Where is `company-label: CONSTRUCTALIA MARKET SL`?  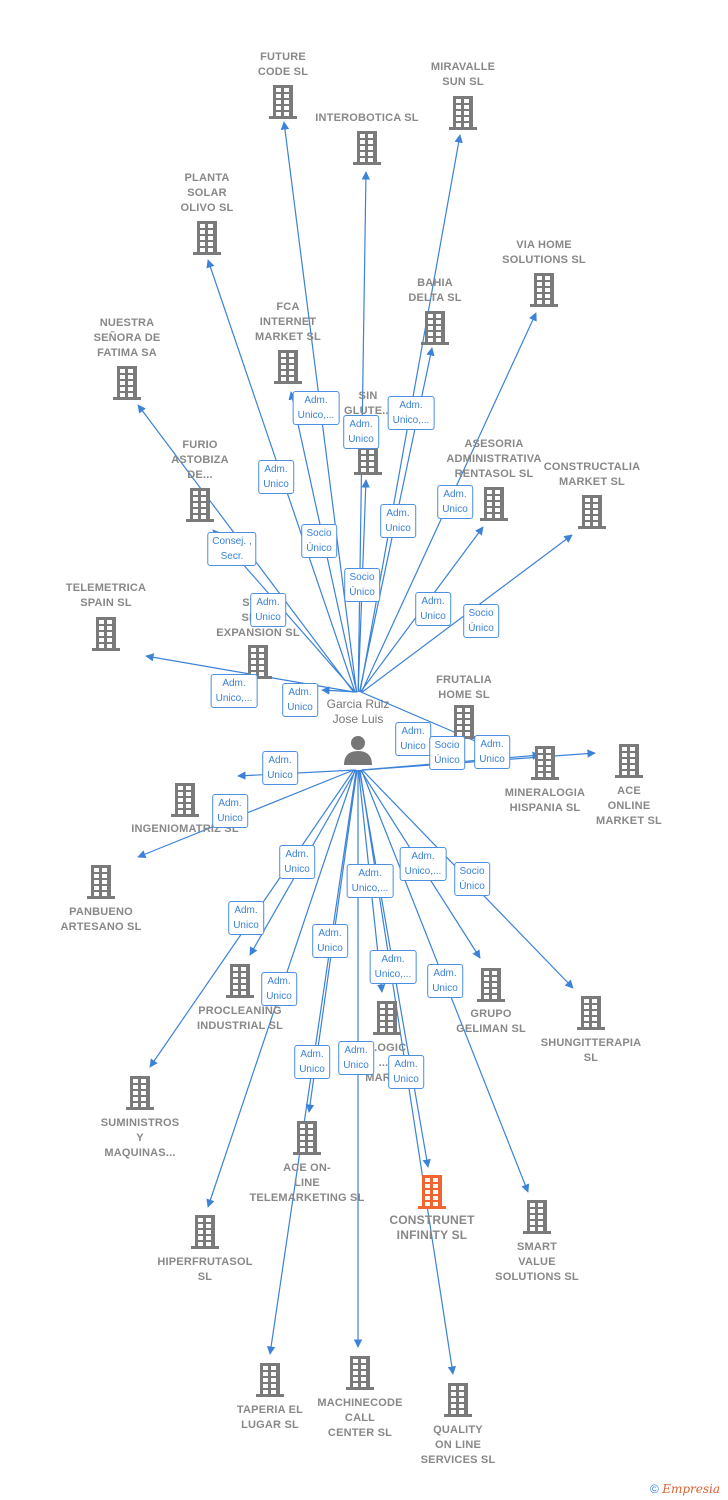 company-label: CONSTRUCTALIA MARKET SL is located at coordinates (592, 475).